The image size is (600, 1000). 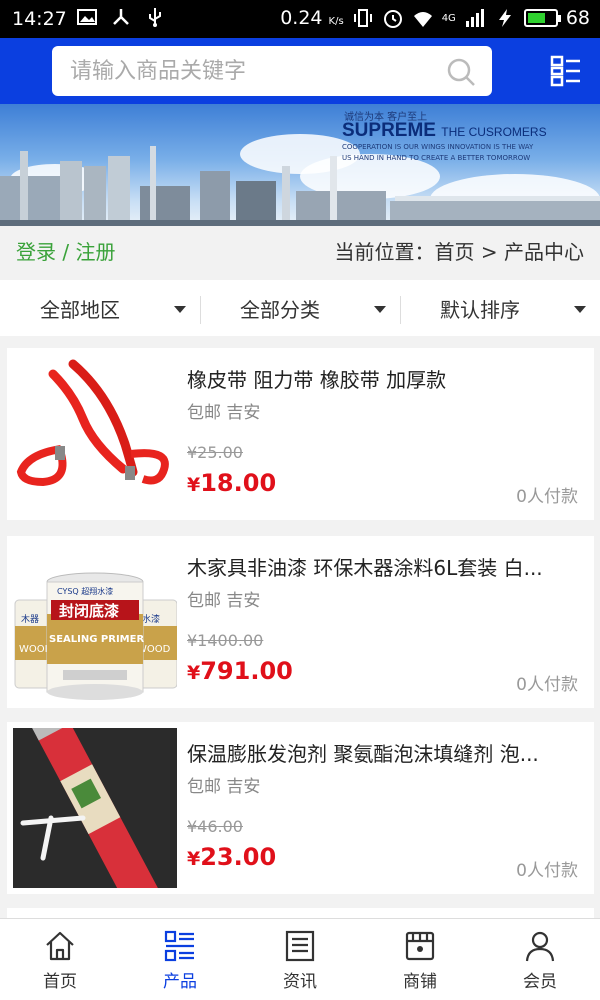 What do you see at coordinates (362, 18) in the screenshot?
I see `vibrate-icon` at bounding box center [362, 18].